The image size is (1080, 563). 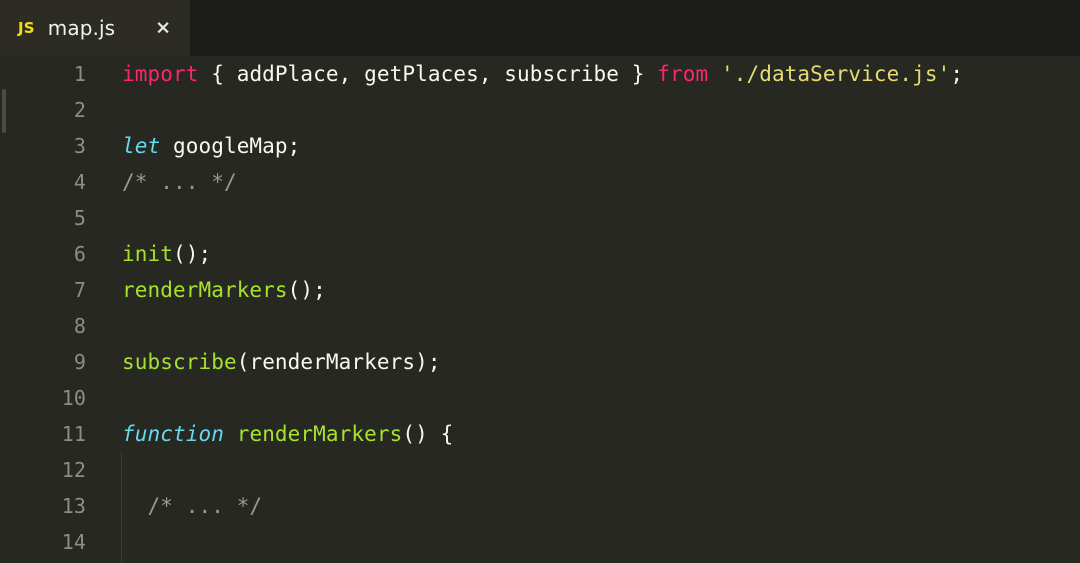 I want to click on javascript-file-icon: JS, so click(x=26, y=28).